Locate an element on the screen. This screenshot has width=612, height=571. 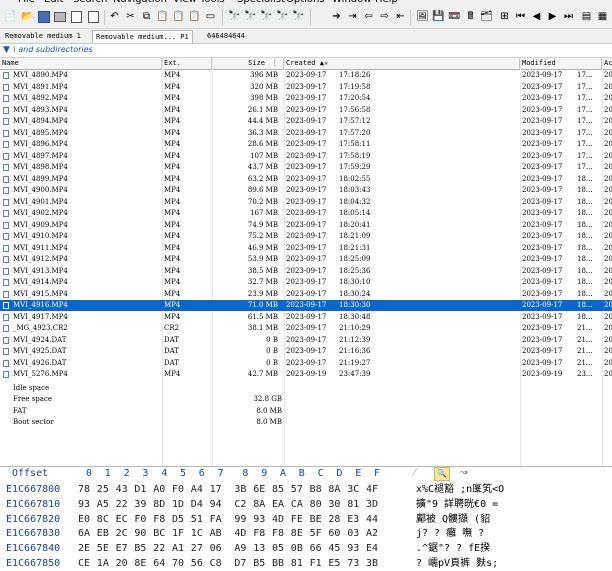
hex-byte: 06 is located at coordinates (216, 549).